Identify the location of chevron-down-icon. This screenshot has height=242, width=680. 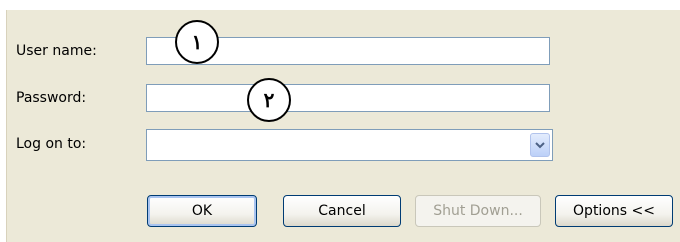
(540, 145).